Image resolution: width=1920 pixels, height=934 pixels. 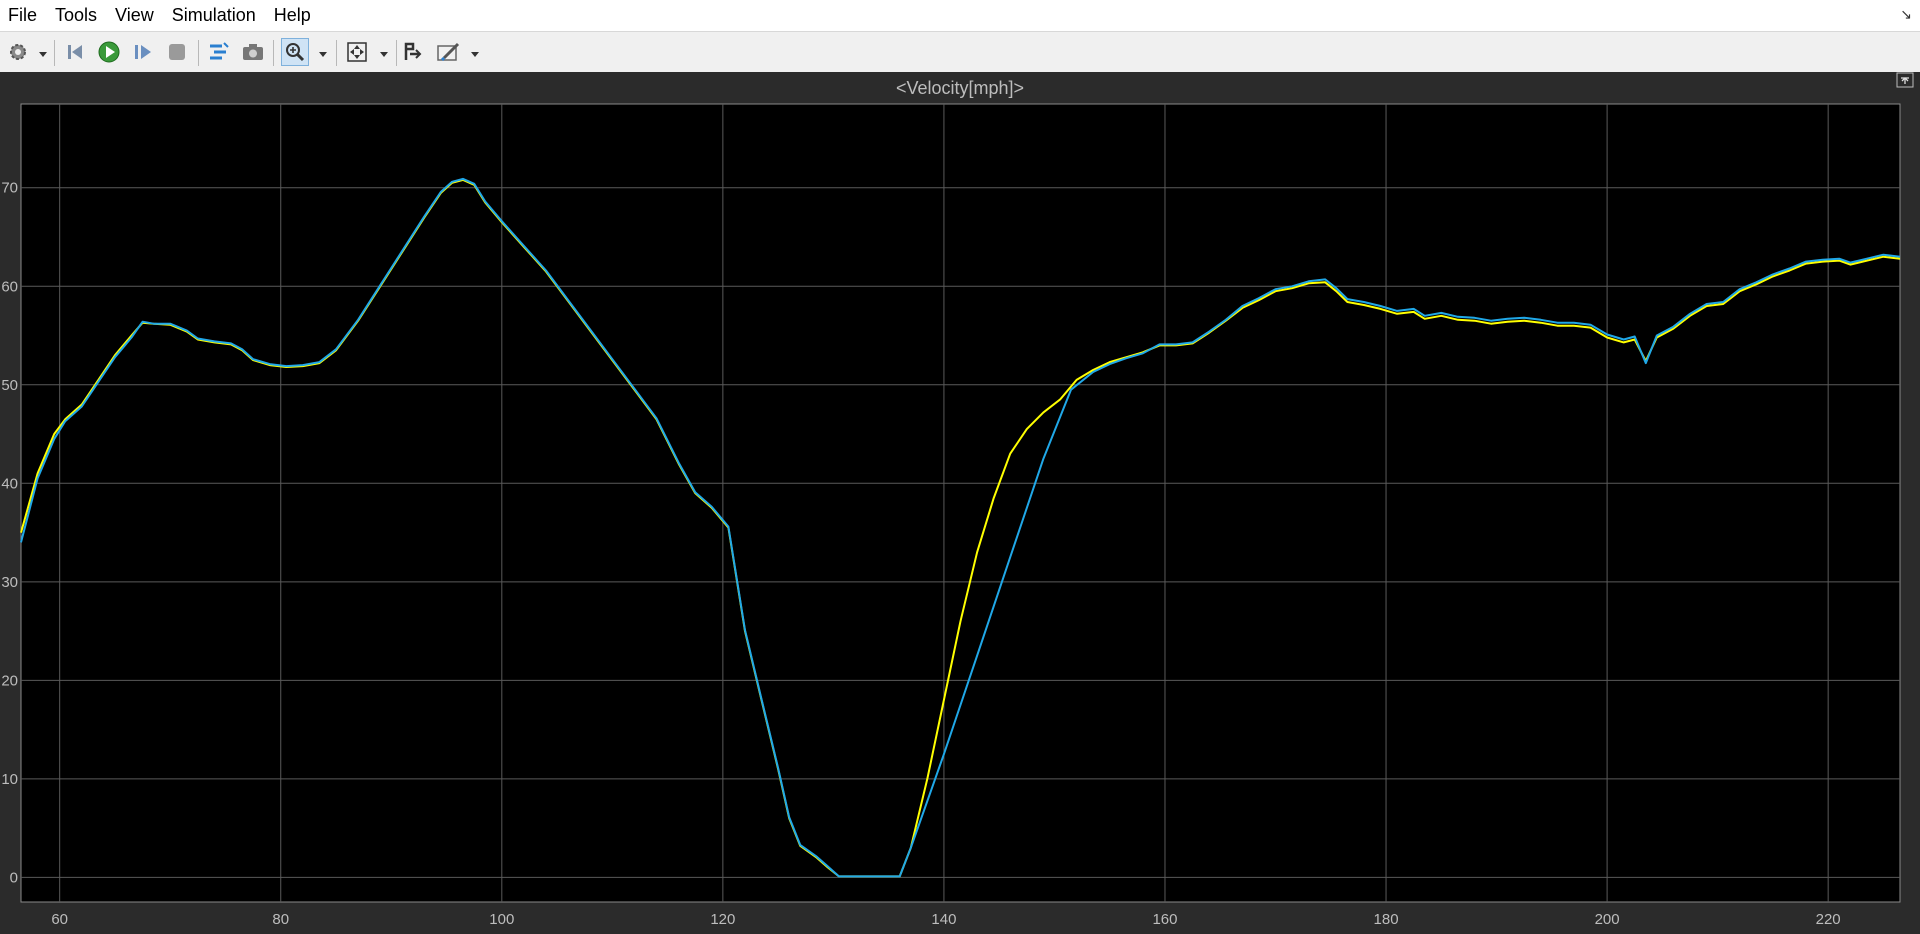 What do you see at coordinates (59, 919) in the screenshot?
I see `x-tick-label: 60` at bounding box center [59, 919].